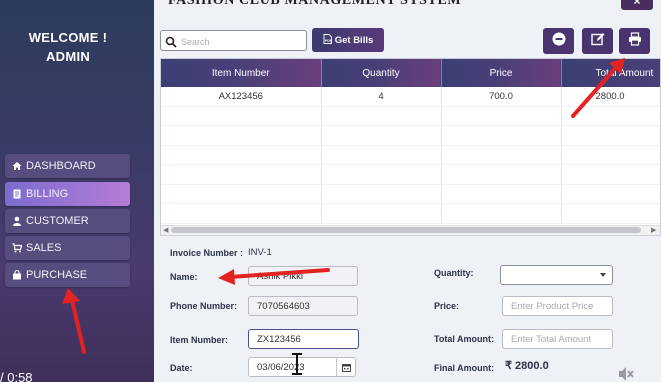 This screenshot has width=661, height=382. Describe the element at coordinates (303, 306) in the screenshot. I see `phone-number-field: 7070564603` at that location.